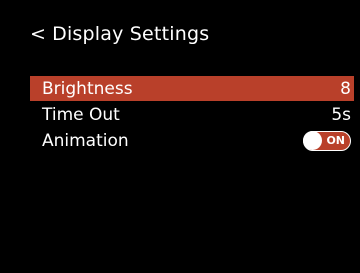 This screenshot has height=273, width=360. What do you see at coordinates (192, 140) in the screenshot?
I see `menu-item-animation: Animation ON` at bounding box center [192, 140].